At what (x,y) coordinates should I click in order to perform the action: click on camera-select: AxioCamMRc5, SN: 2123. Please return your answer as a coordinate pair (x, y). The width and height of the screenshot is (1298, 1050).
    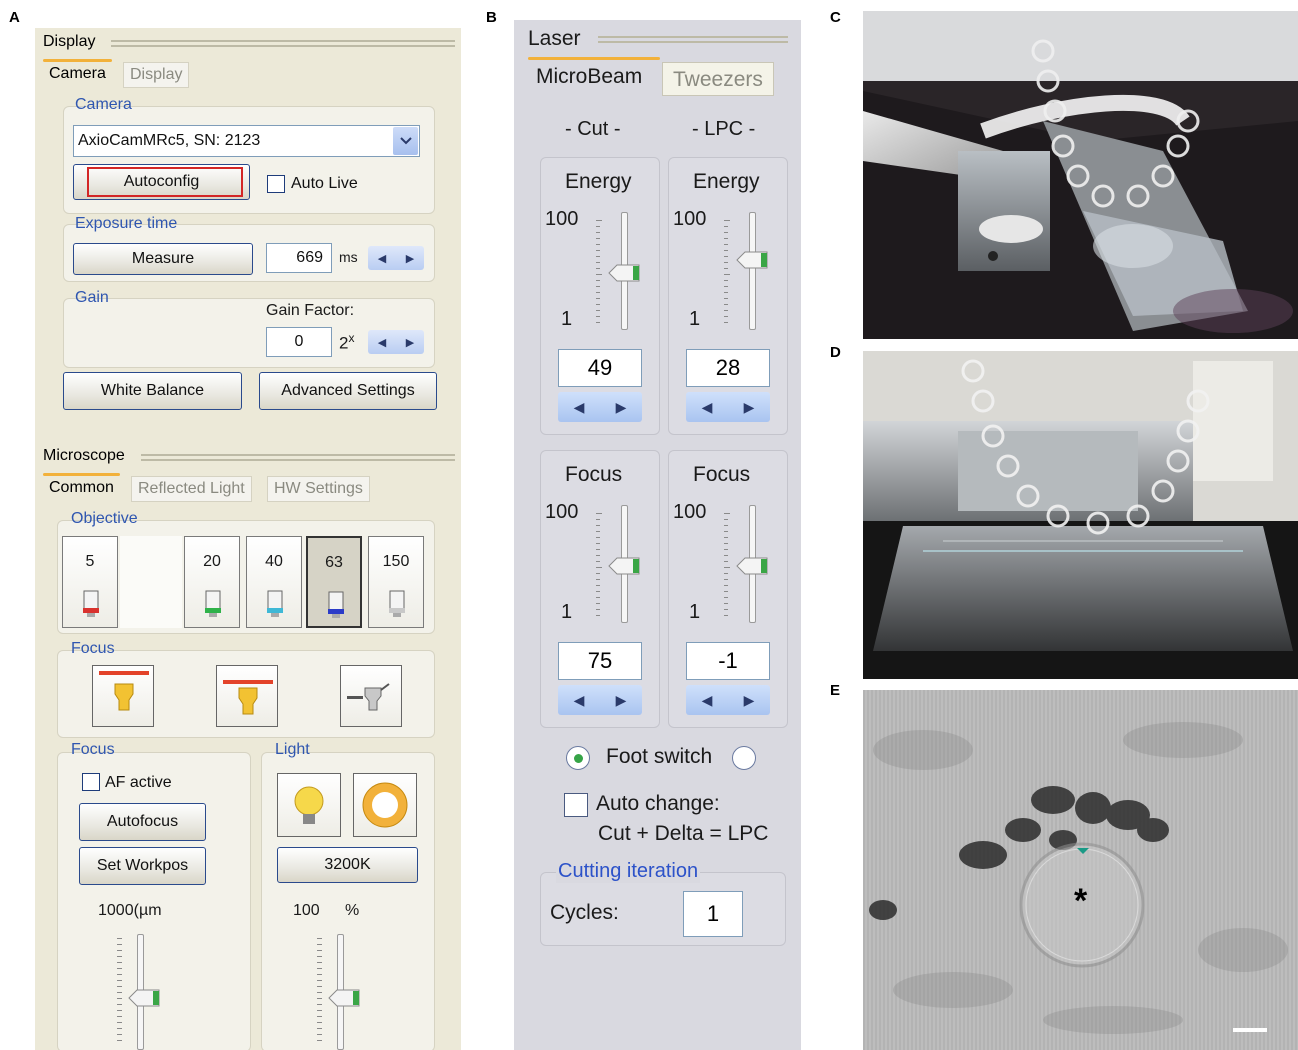
    Looking at the image, I should click on (246, 141).